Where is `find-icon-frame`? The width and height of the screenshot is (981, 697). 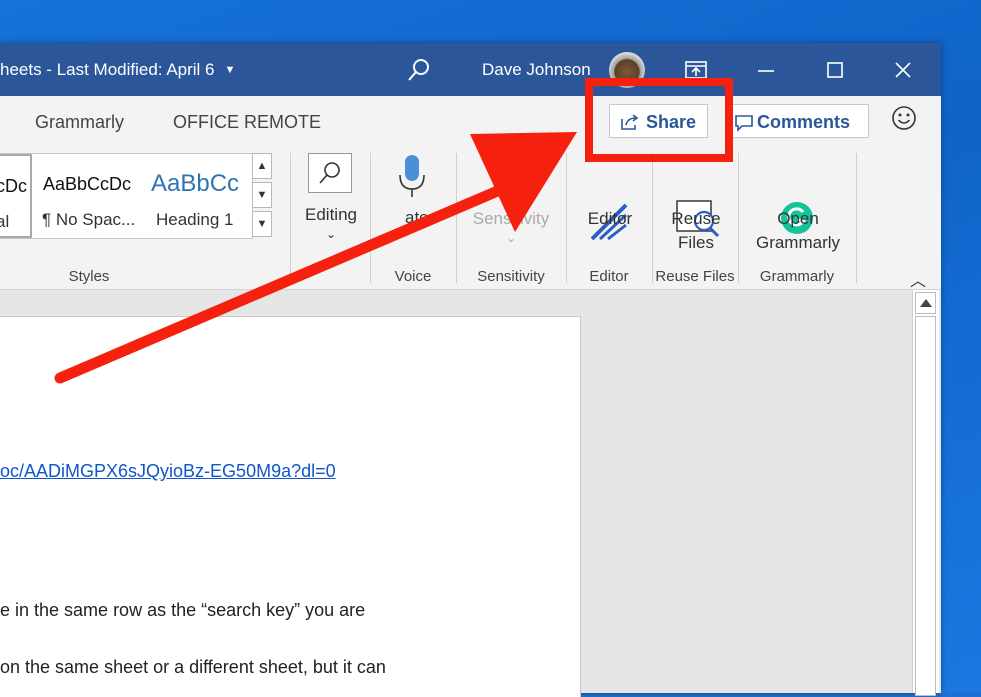
find-icon-frame is located at coordinates (330, 173).